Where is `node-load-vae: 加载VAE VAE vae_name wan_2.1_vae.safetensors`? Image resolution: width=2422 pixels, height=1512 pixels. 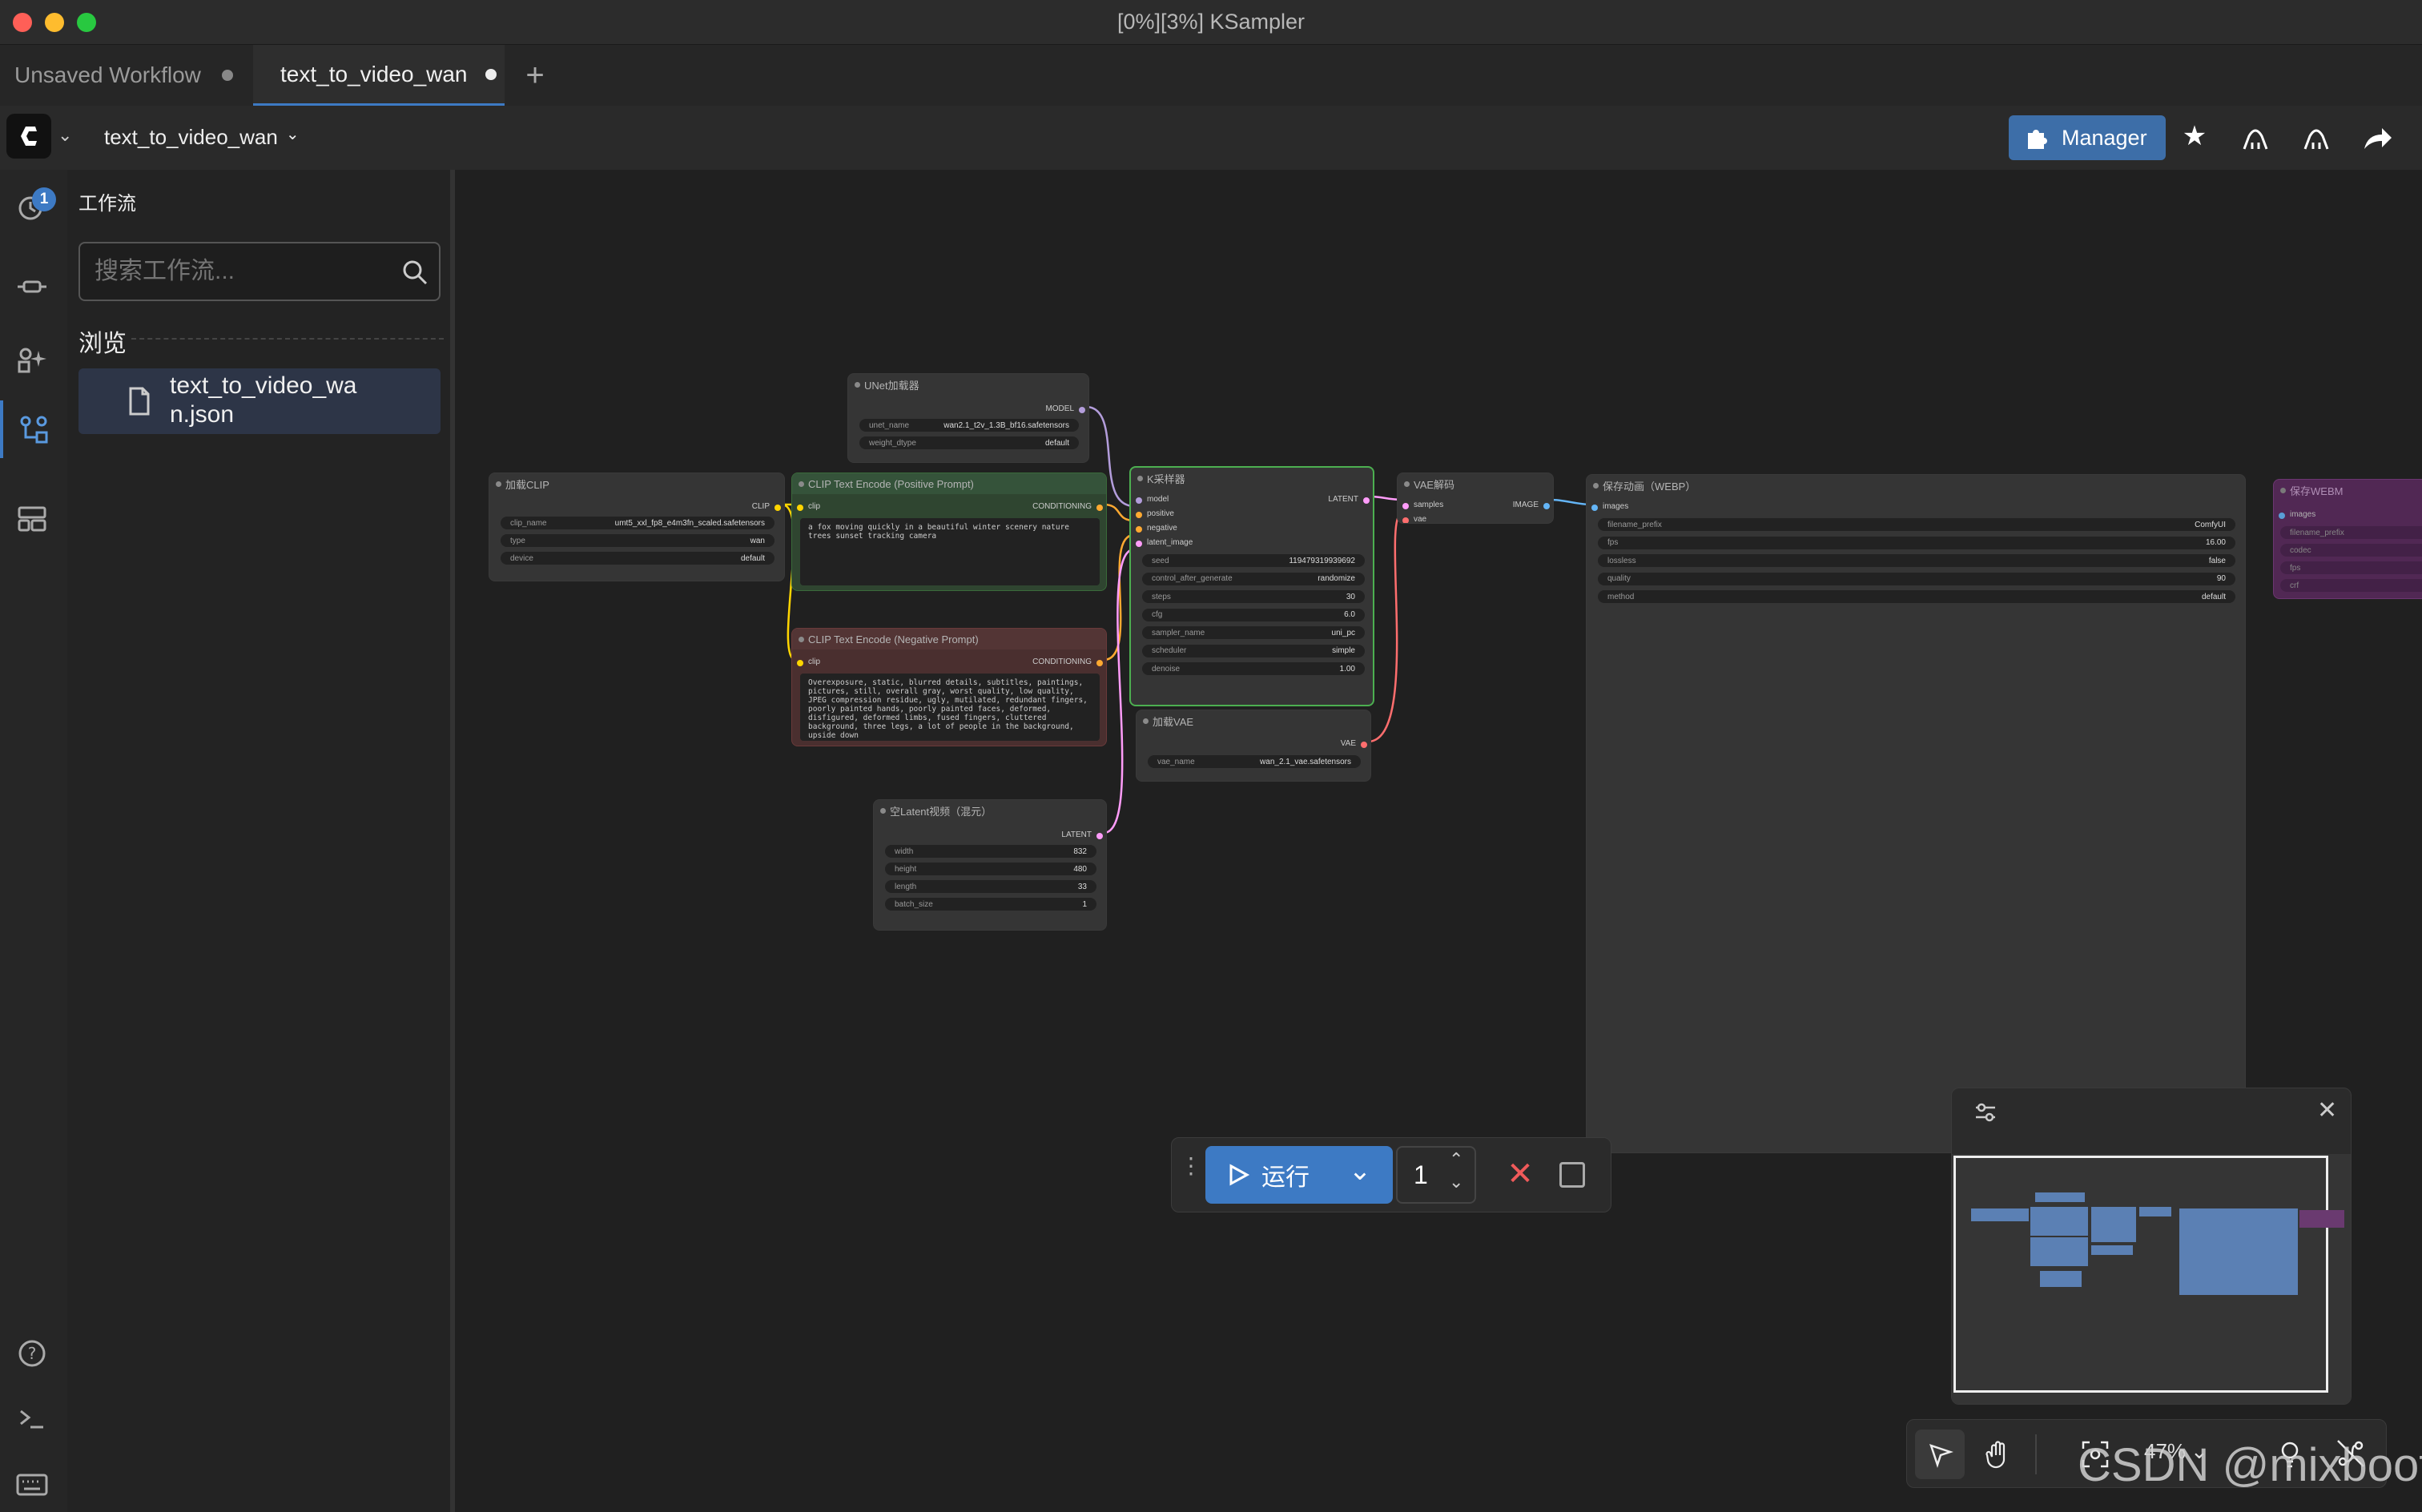 node-load-vae: 加载VAE VAE vae_name wan_2.1_vae.safetensors is located at coordinates (1253, 746).